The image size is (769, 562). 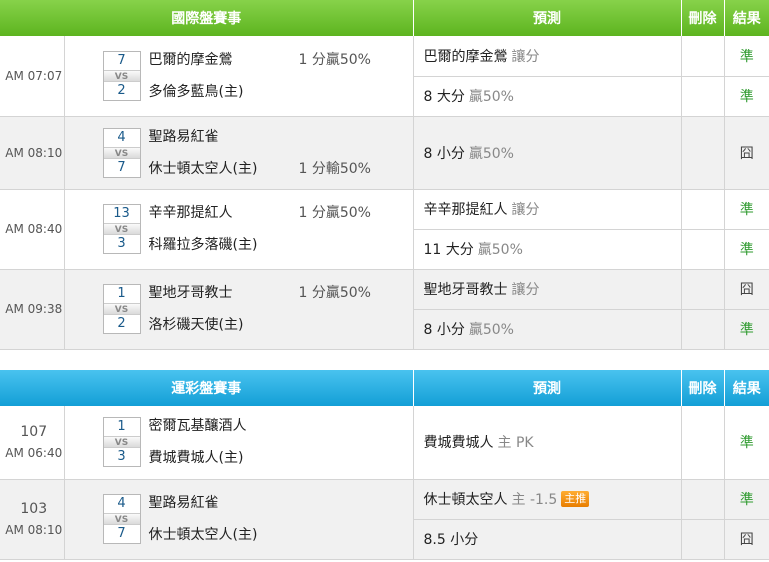 What do you see at coordinates (279, 92) in the screenshot?
I see `home-team: 多倫多藍鳥(主)` at bounding box center [279, 92].